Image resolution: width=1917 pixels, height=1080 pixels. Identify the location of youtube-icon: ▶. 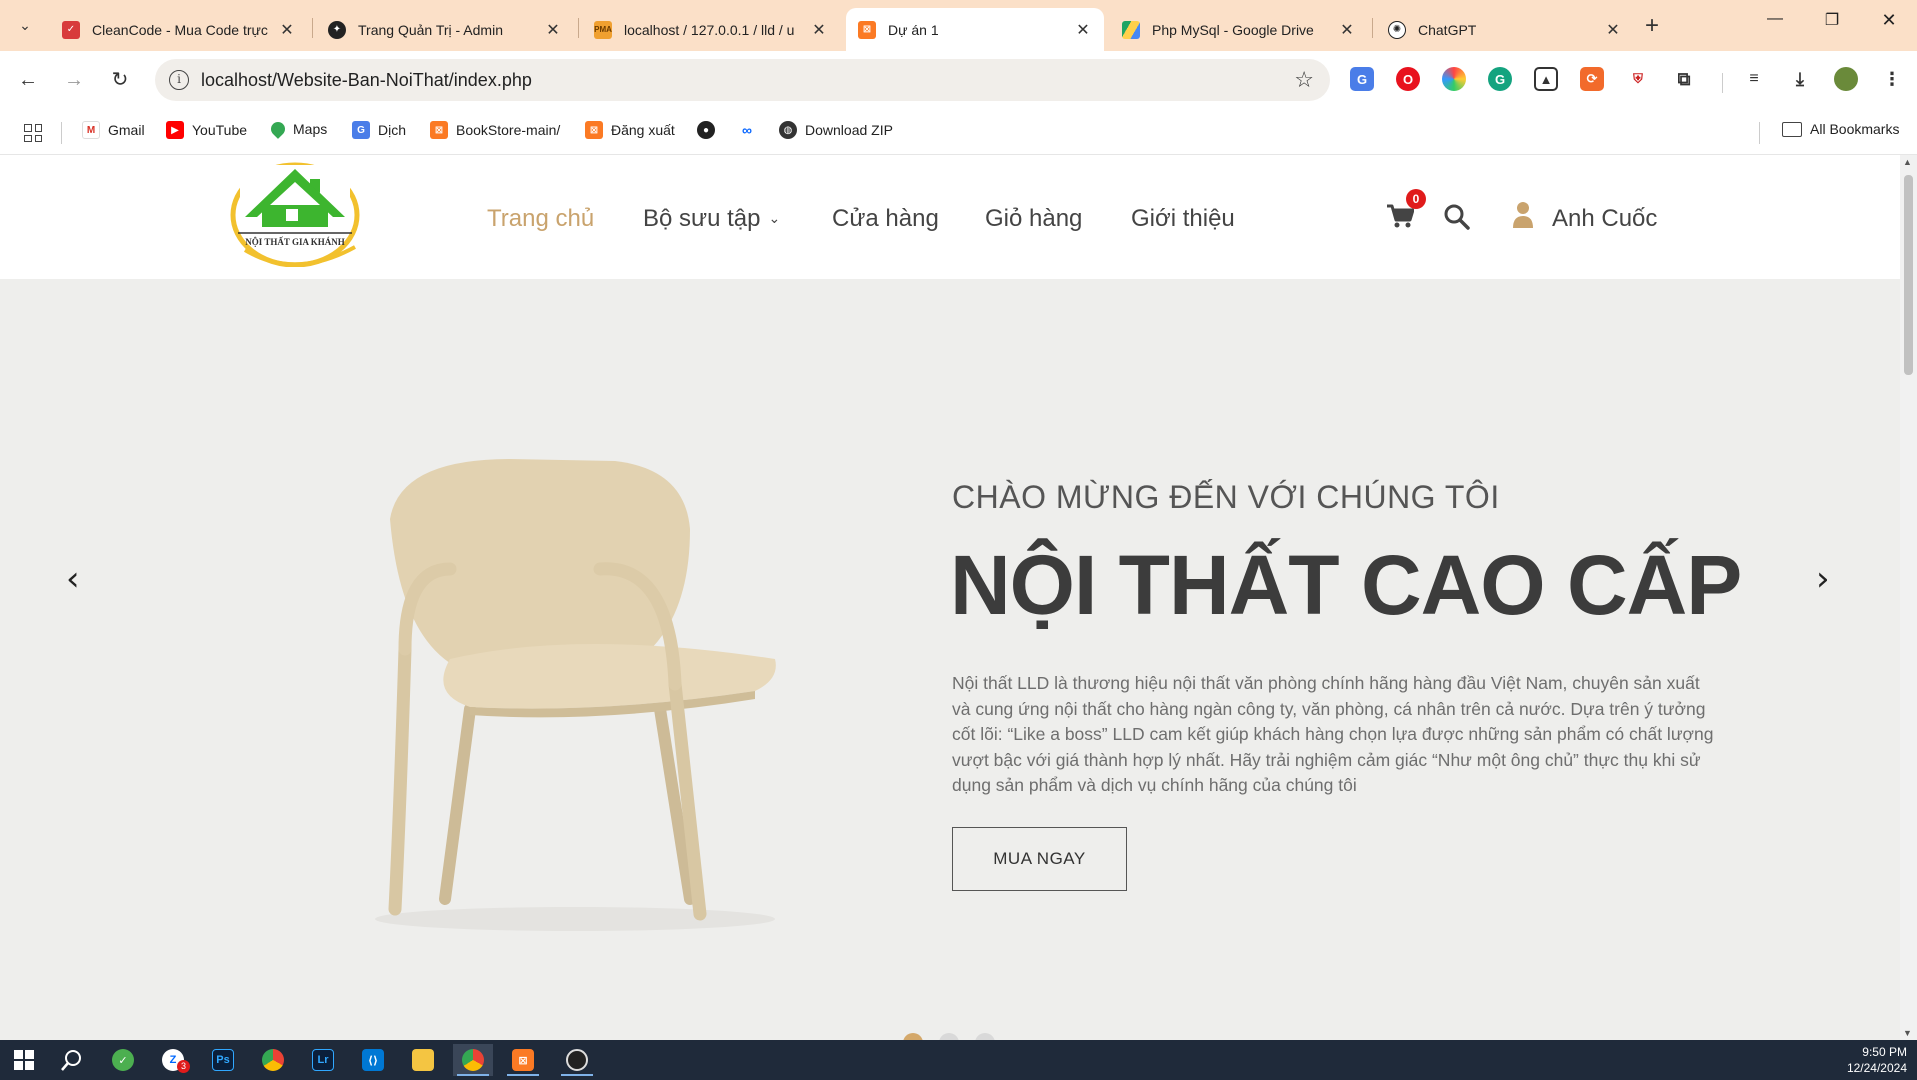
(175, 130).